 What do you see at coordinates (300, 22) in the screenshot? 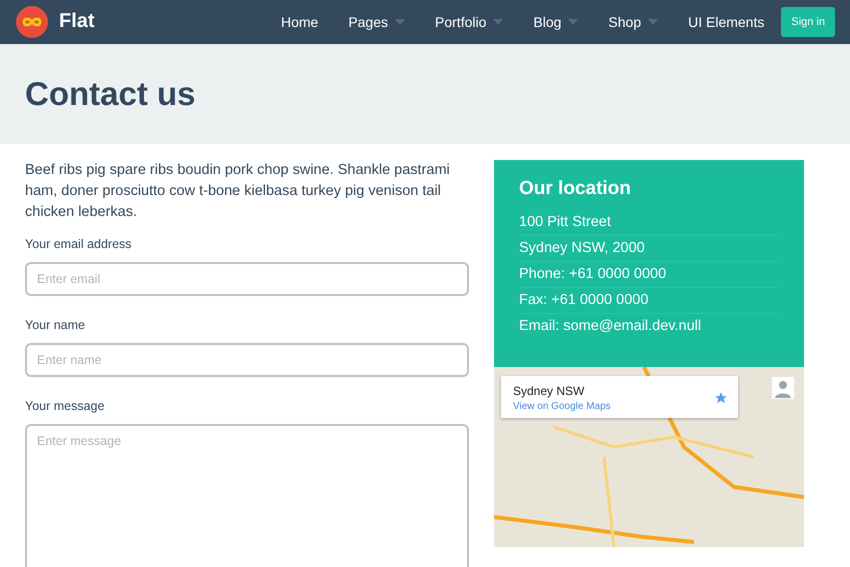
I see `nav-link: Home` at bounding box center [300, 22].